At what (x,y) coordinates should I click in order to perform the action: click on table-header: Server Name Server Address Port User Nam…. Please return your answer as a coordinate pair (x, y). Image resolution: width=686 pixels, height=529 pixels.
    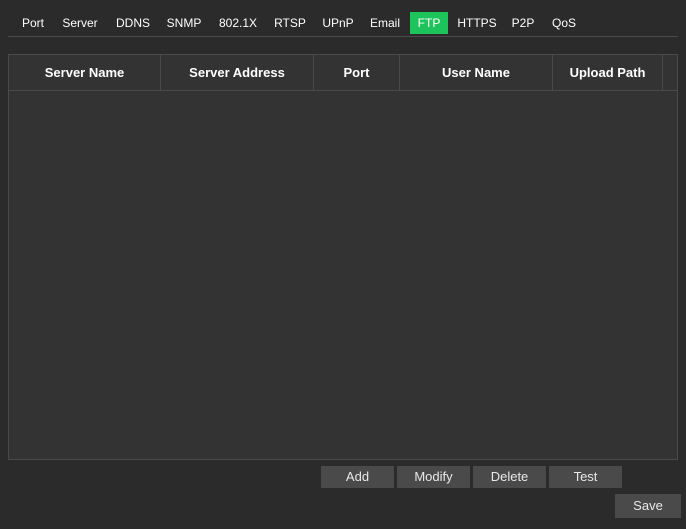
    Looking at the image, I should click on (343, 73).